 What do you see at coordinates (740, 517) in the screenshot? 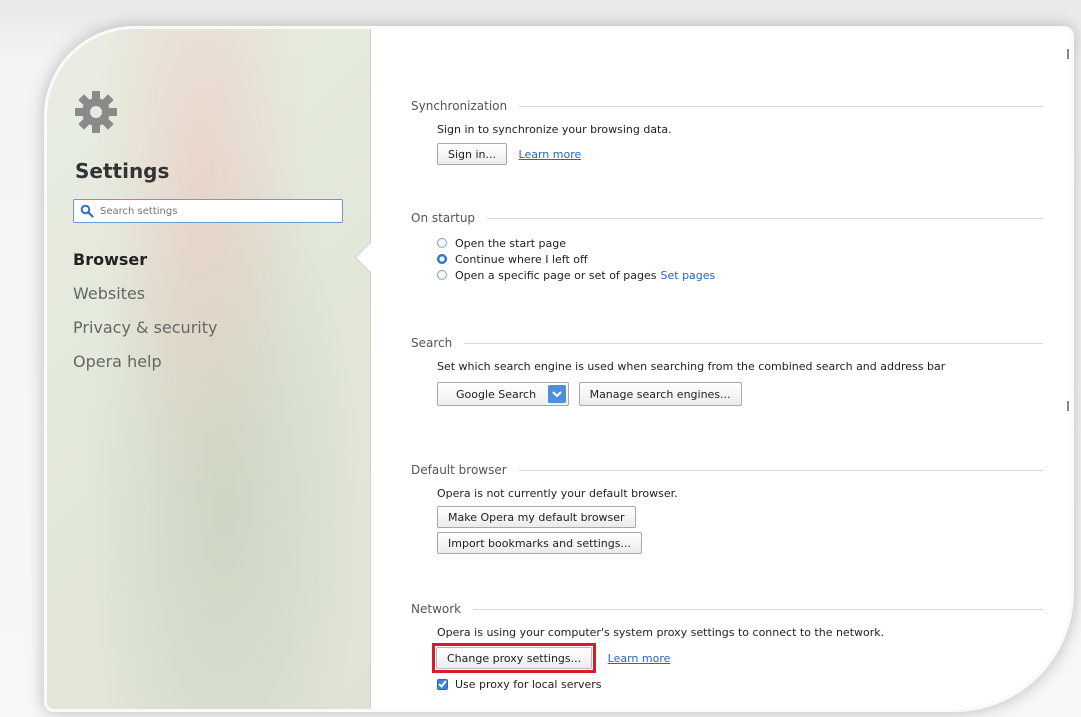
I see `default-browser-actions: Make Opera my default browser` at bounding box center [740, 517].